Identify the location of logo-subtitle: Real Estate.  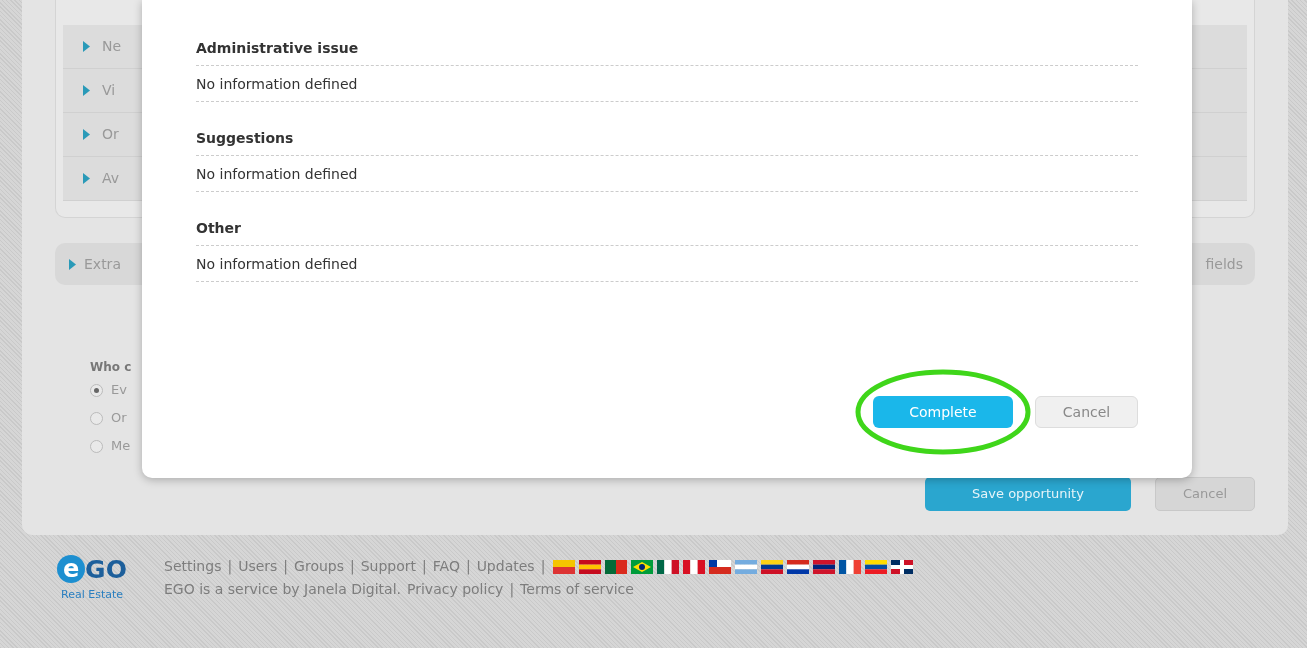
(92, 595).